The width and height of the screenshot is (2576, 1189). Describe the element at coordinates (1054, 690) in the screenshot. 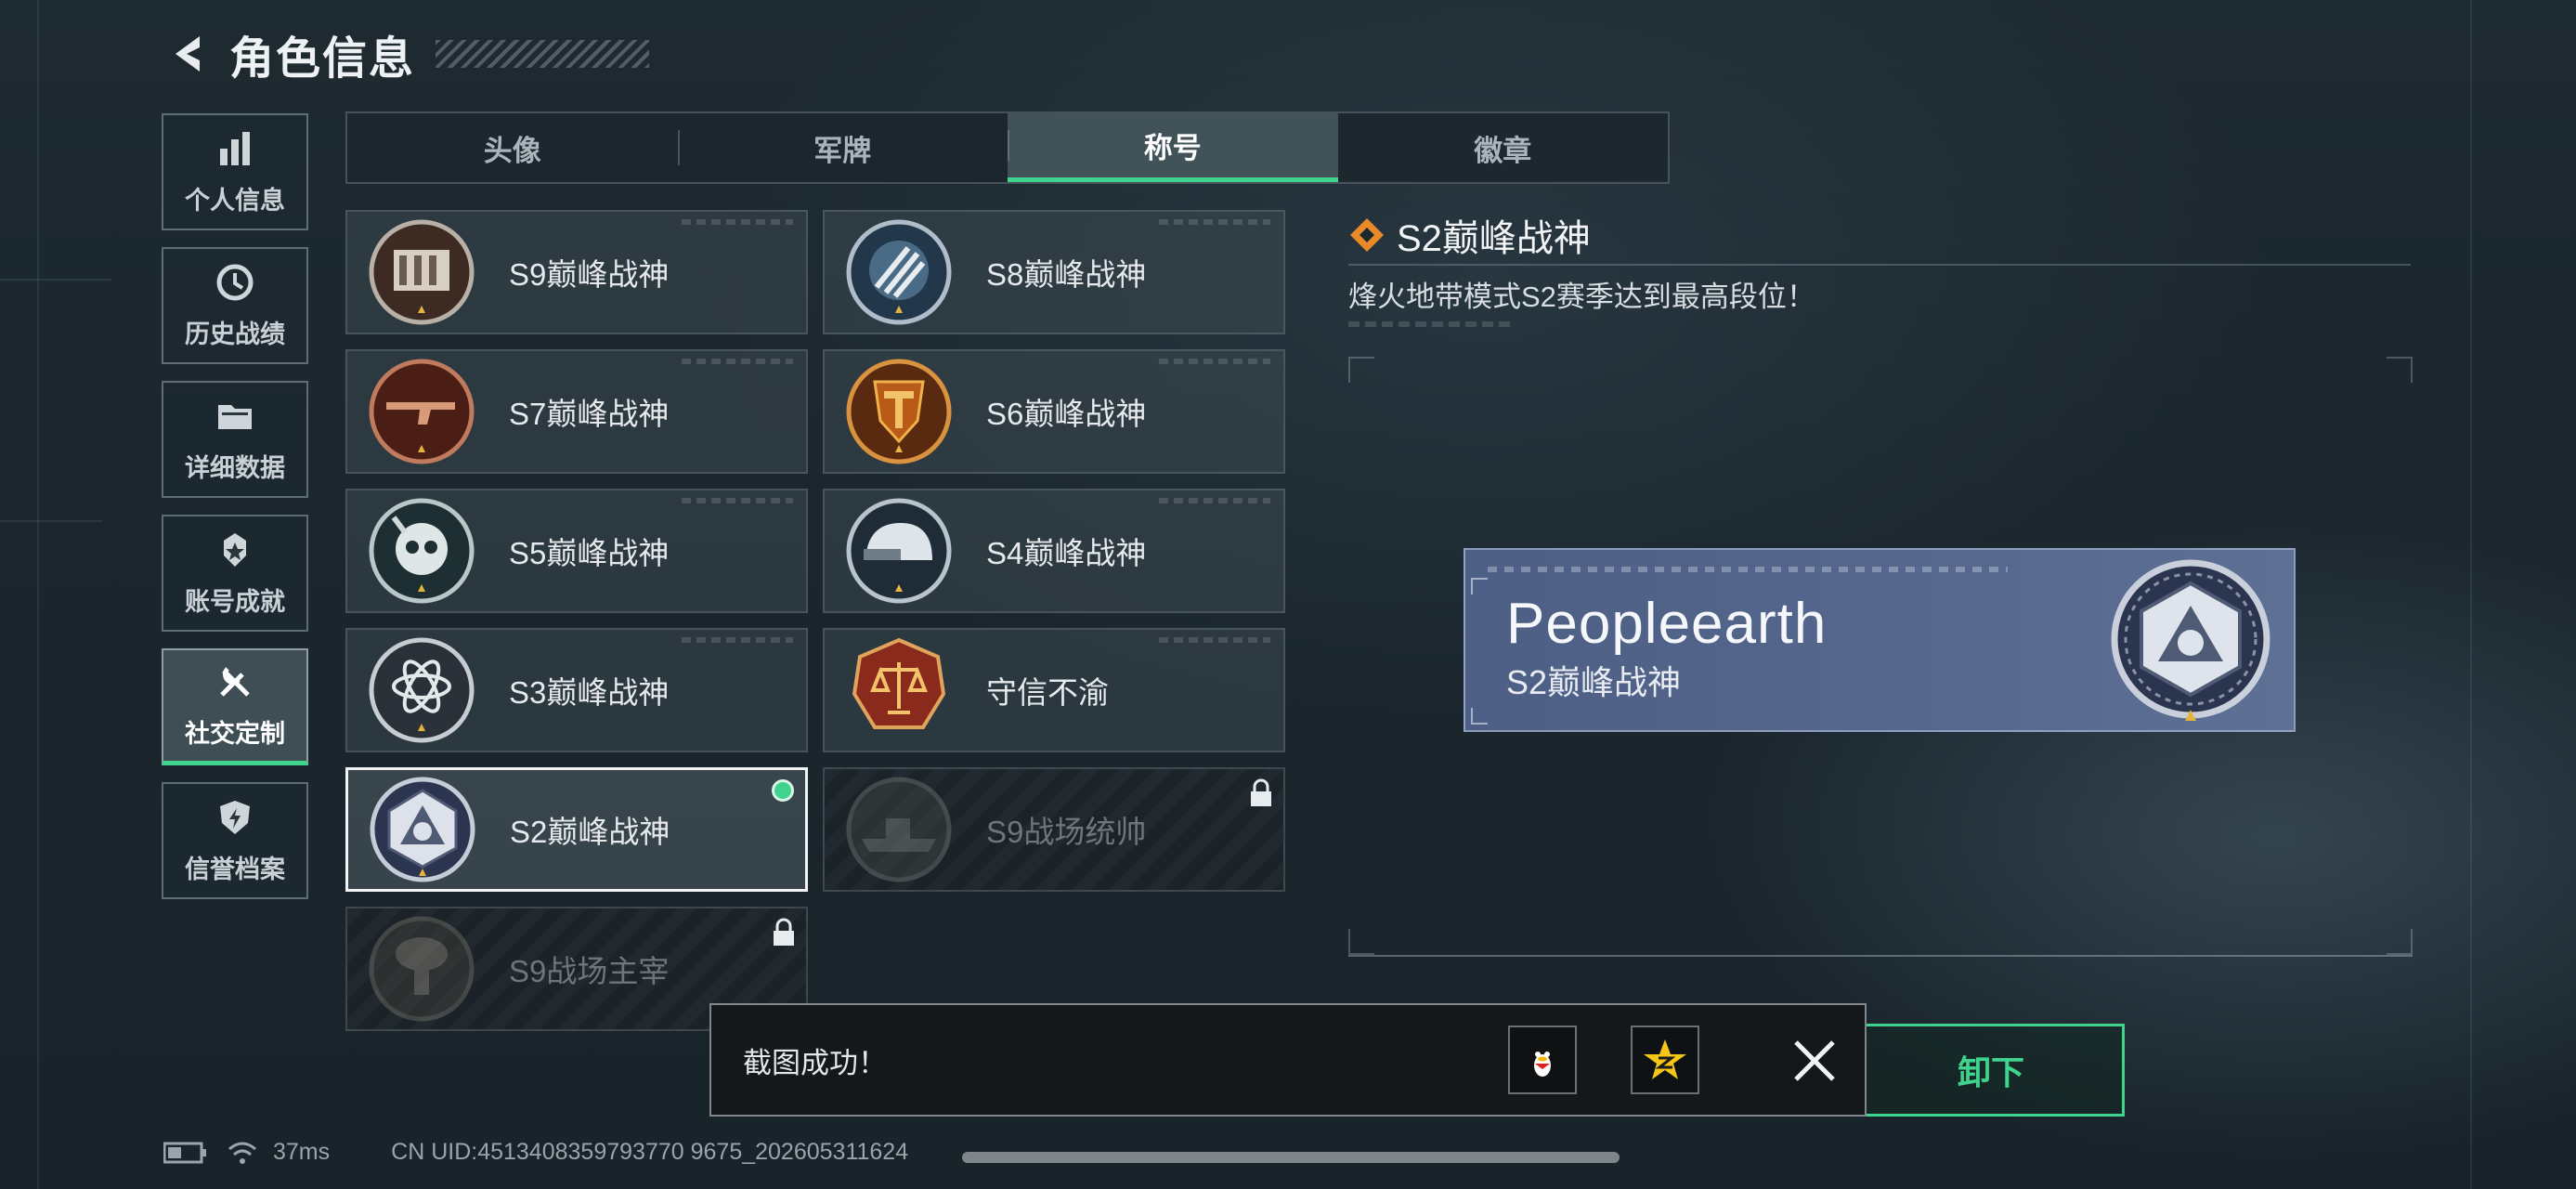

I see `title-card: 守信不渝` at that location.